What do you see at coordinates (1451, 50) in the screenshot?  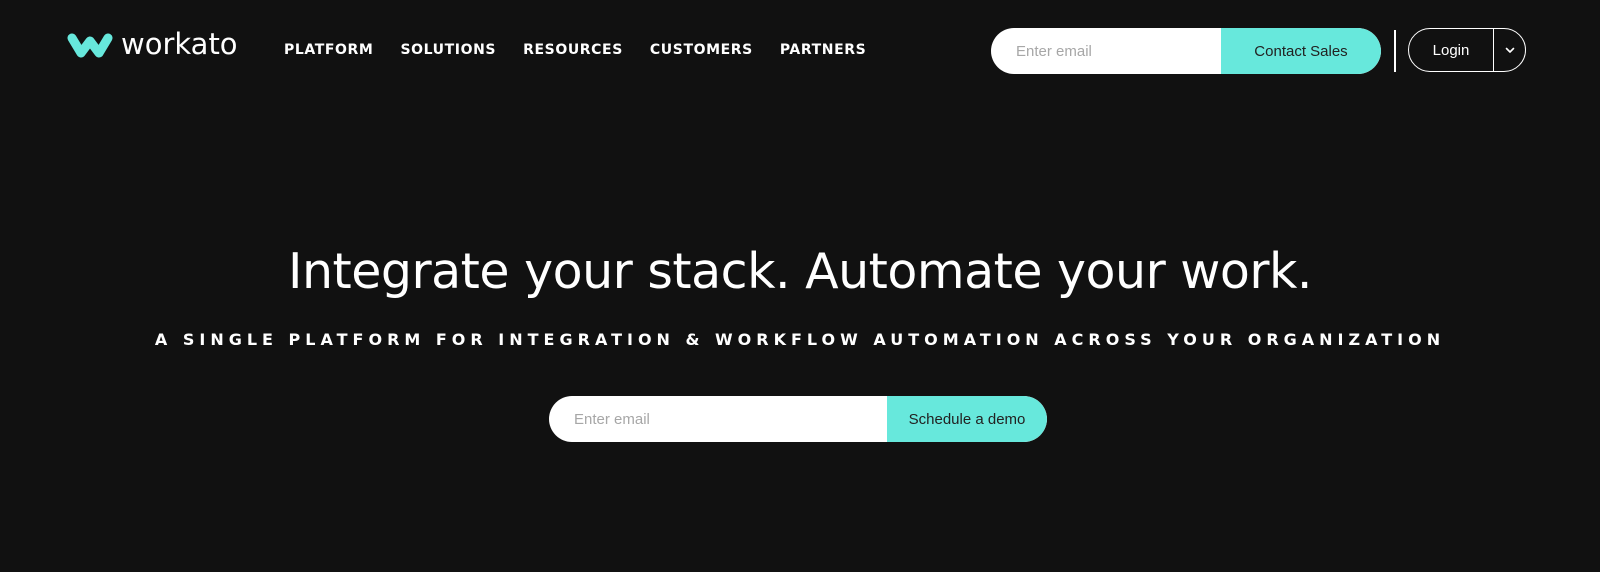 I see `login-button: Login` at bounding box center [1451, 50].